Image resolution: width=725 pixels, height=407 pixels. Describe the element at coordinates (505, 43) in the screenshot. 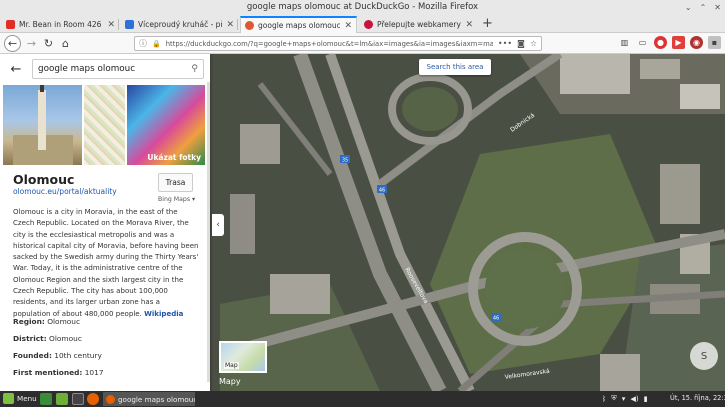

I see `page-actions-button: •••` at that location.